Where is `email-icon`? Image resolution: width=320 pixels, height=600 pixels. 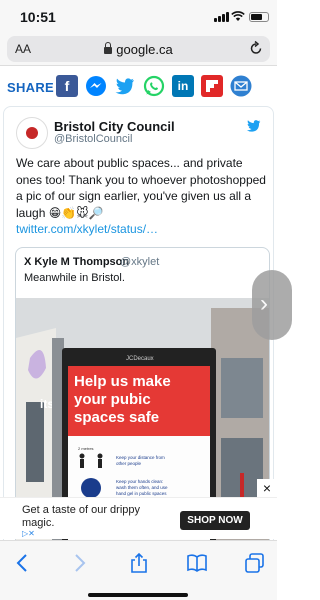 email-icon is located at coordinates (241, 86).